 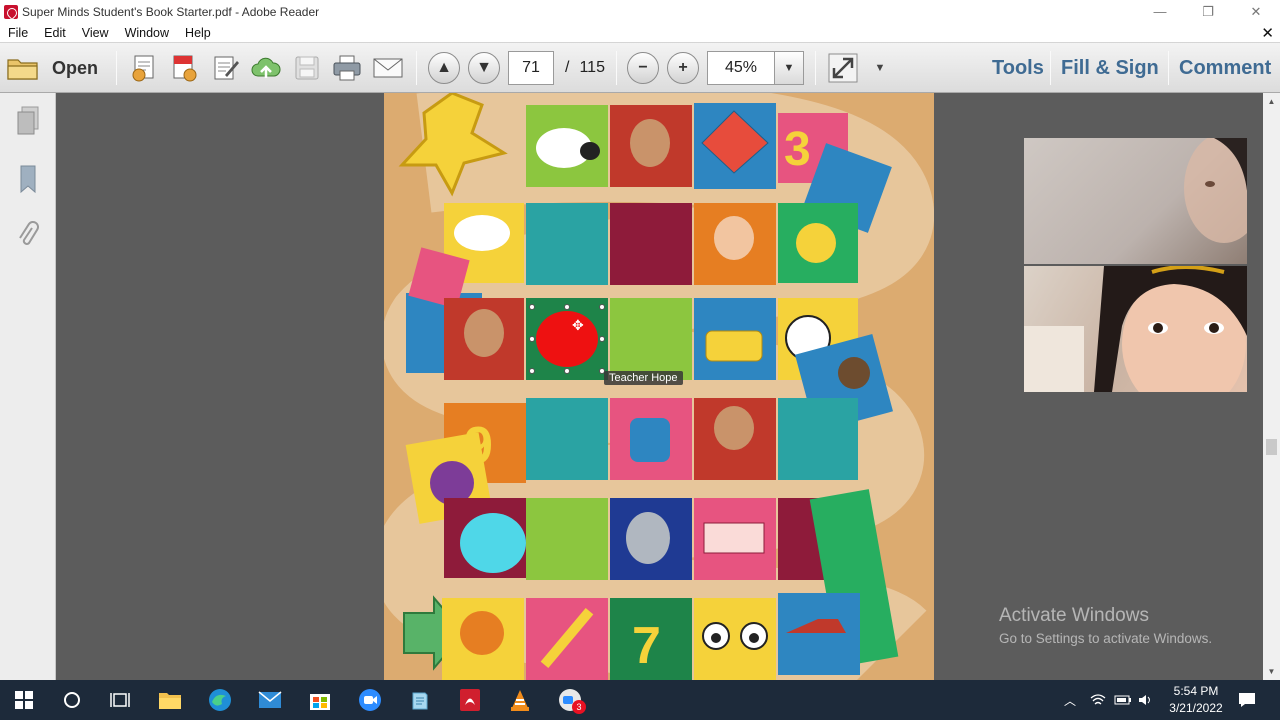 I want to click on close-document-button: ✕, so click(x=1267, y=33).